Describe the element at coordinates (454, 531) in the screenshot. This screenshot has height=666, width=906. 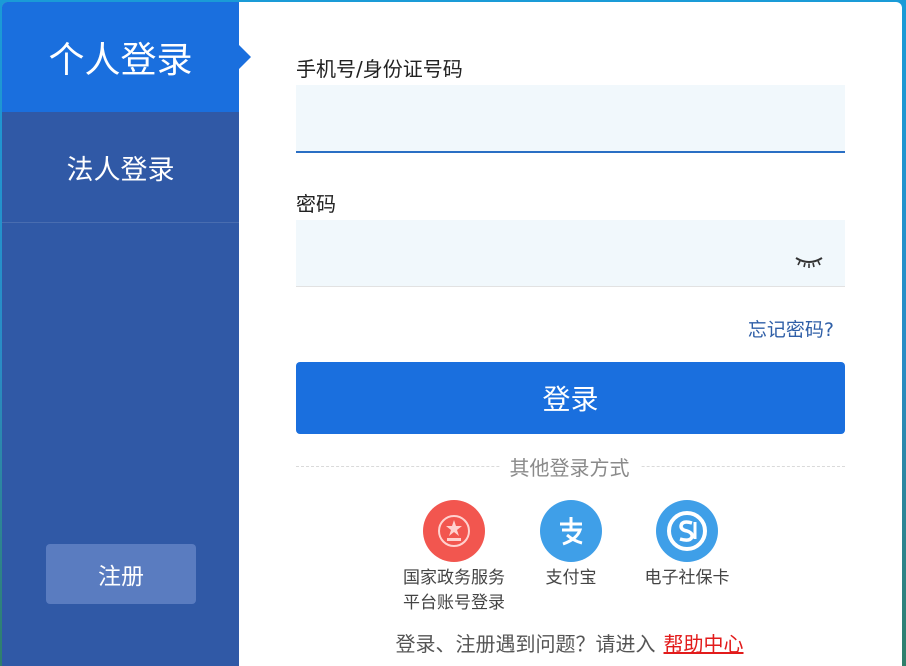
I see `national-emblem-icon` at that location.